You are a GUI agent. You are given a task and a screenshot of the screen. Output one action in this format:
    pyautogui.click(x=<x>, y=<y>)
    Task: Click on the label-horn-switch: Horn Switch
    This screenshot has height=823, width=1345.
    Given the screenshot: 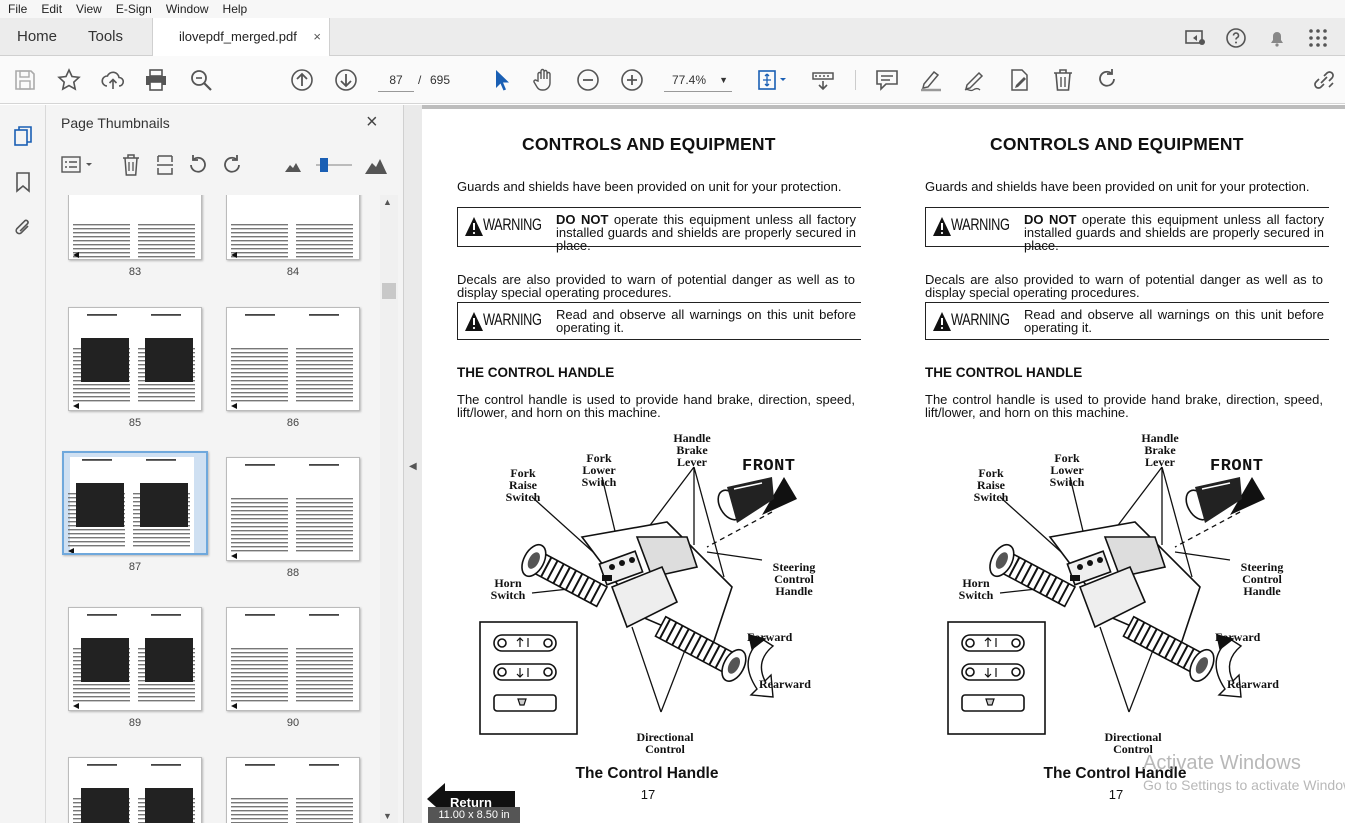 What is the action you would take?
    pyautogui.click(x=508, y=589)
    